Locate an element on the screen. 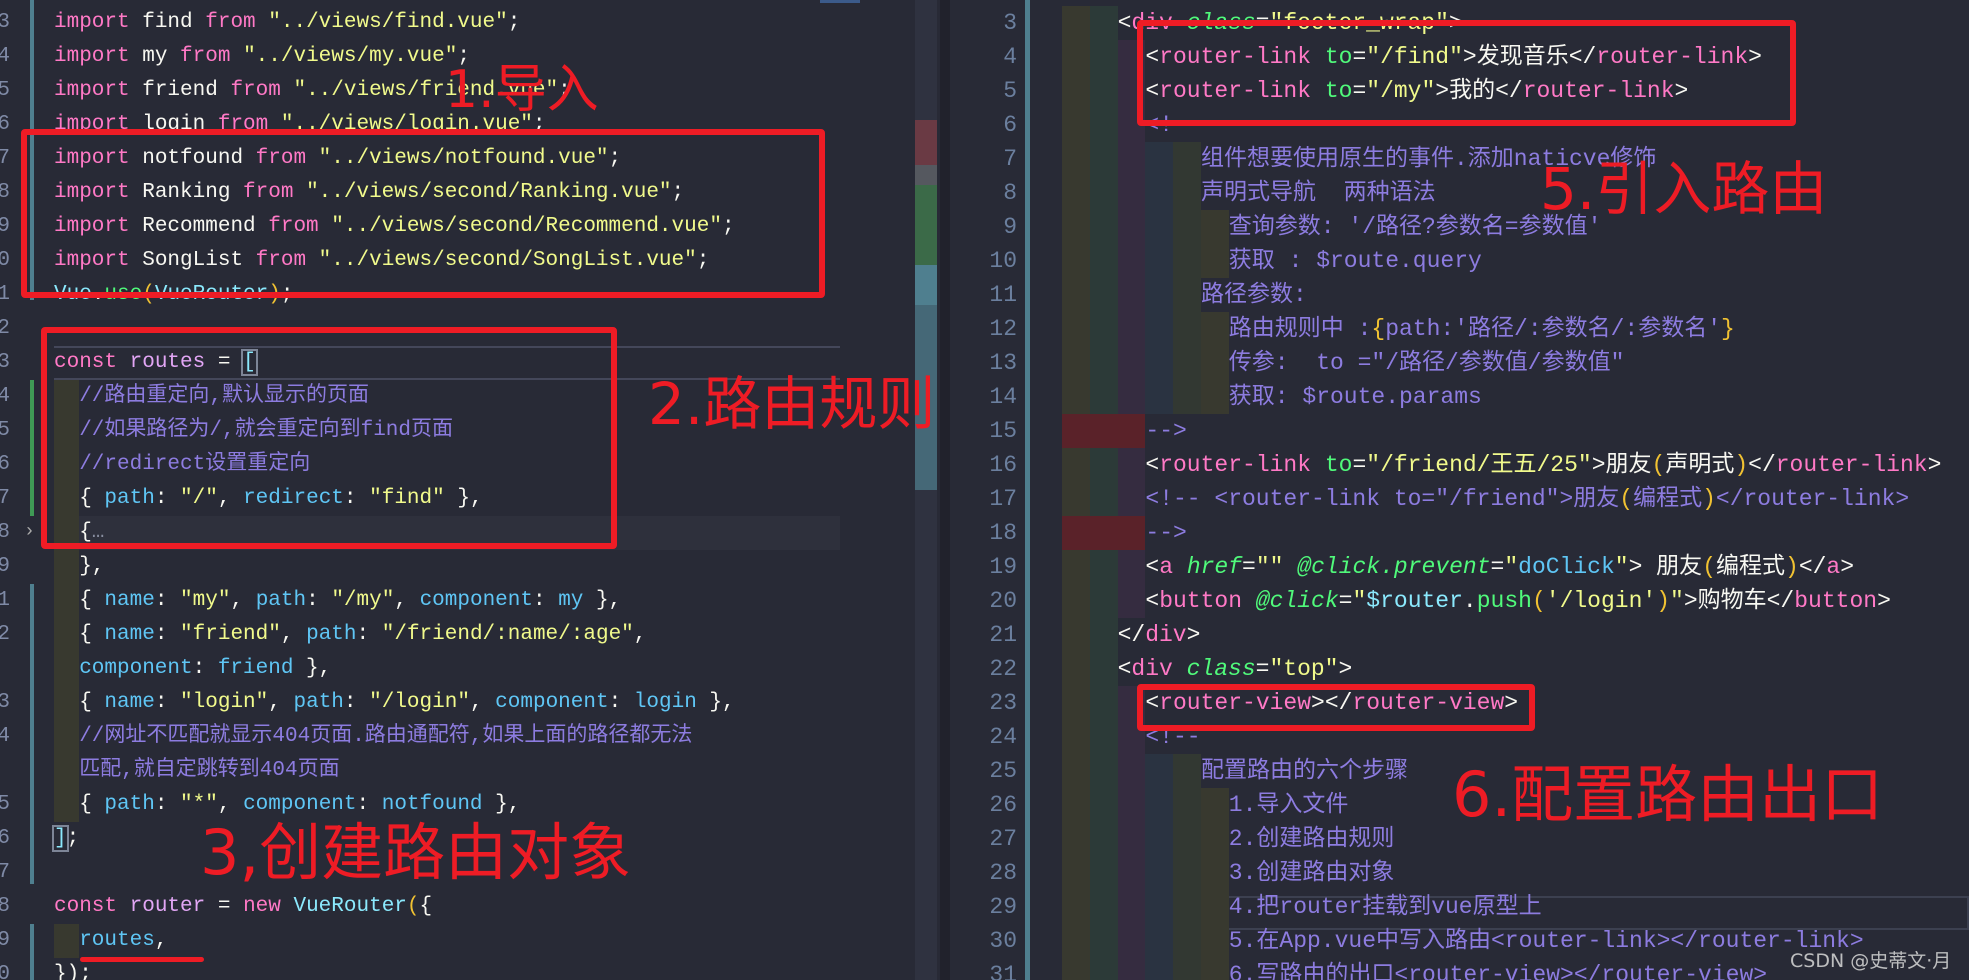 This screenshot has height=980, width=1969. code-line: 8 const router = new VueRouter({ is located at coordinates (470, 907).